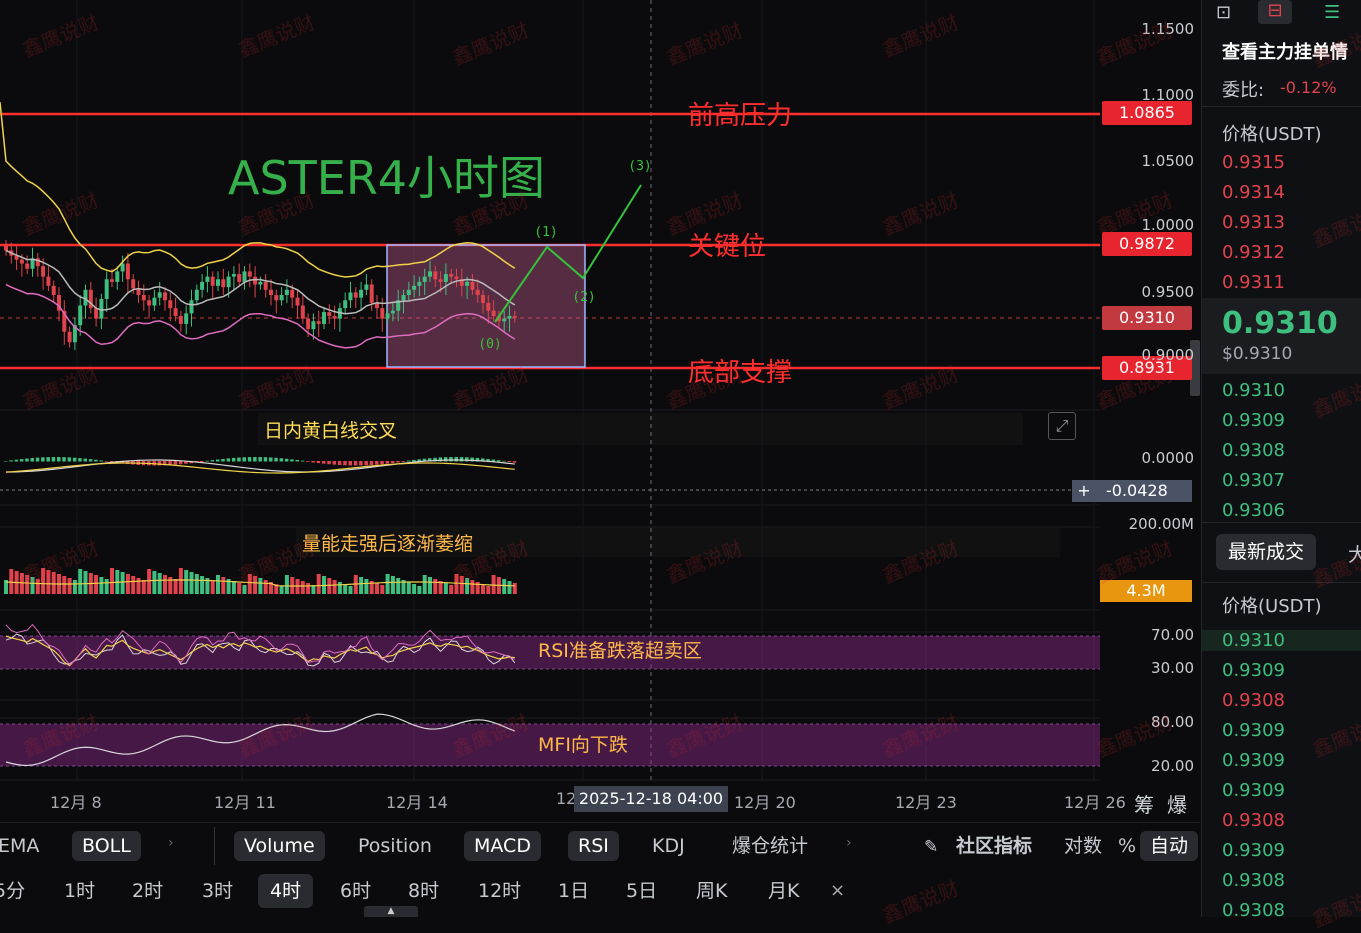 The height and width of the screenshot is (933, 1361). What do you see at coordinates (770, 846) in the screenshot?
I see `indicator-liquidation: 爆仓统计` at bounding box center [770, 846].